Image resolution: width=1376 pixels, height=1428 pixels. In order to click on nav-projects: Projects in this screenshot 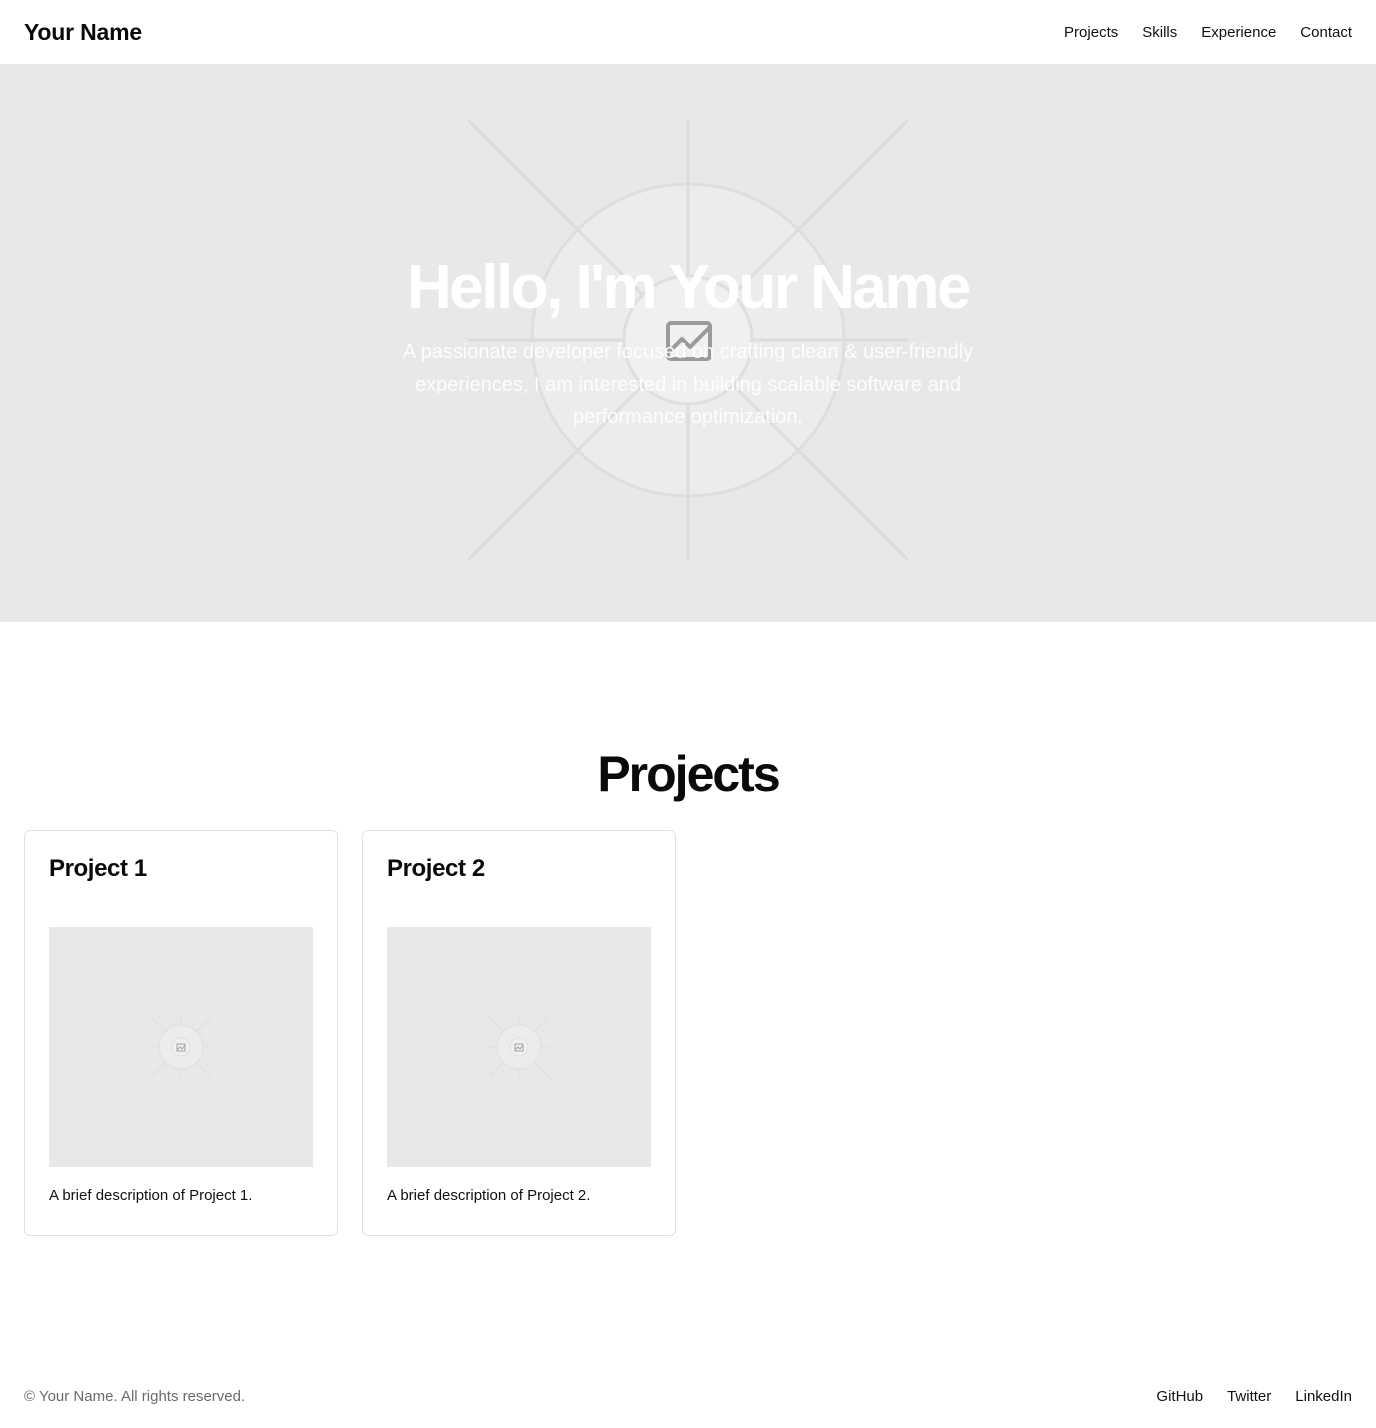, I will do `click(1091, 32)`.